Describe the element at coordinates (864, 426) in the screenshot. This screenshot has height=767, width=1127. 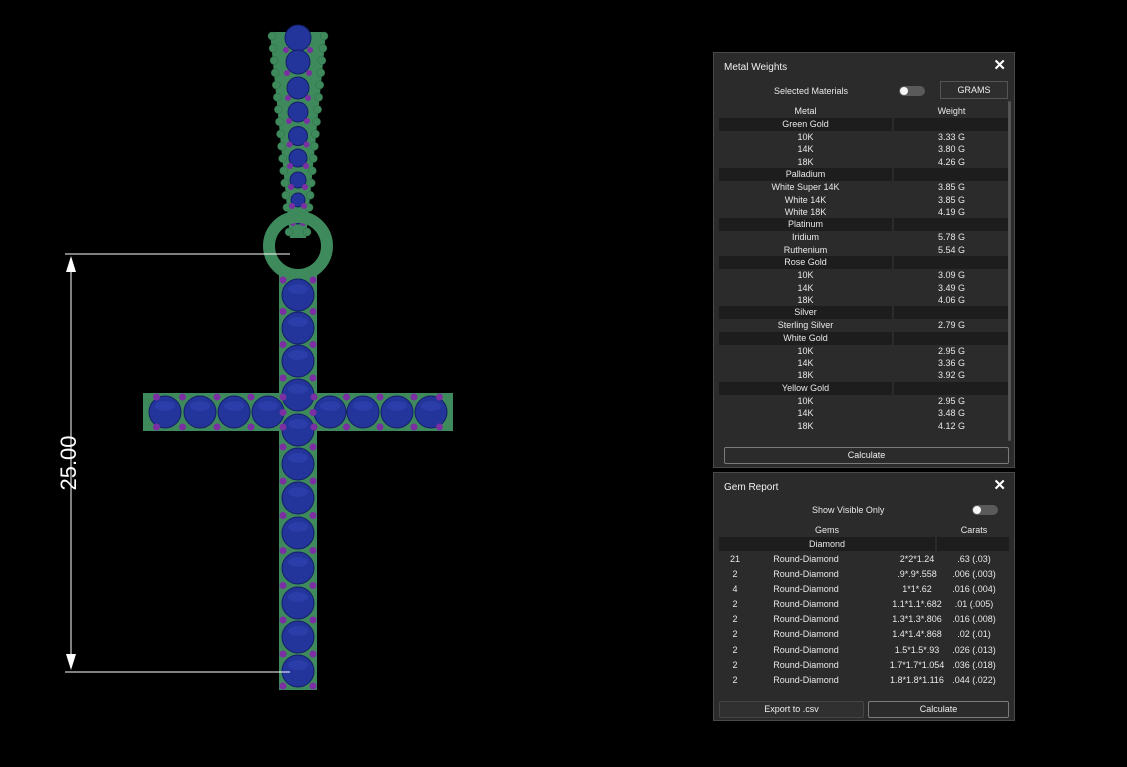
I see `metal-row: 18K 4.12 G` at that location.